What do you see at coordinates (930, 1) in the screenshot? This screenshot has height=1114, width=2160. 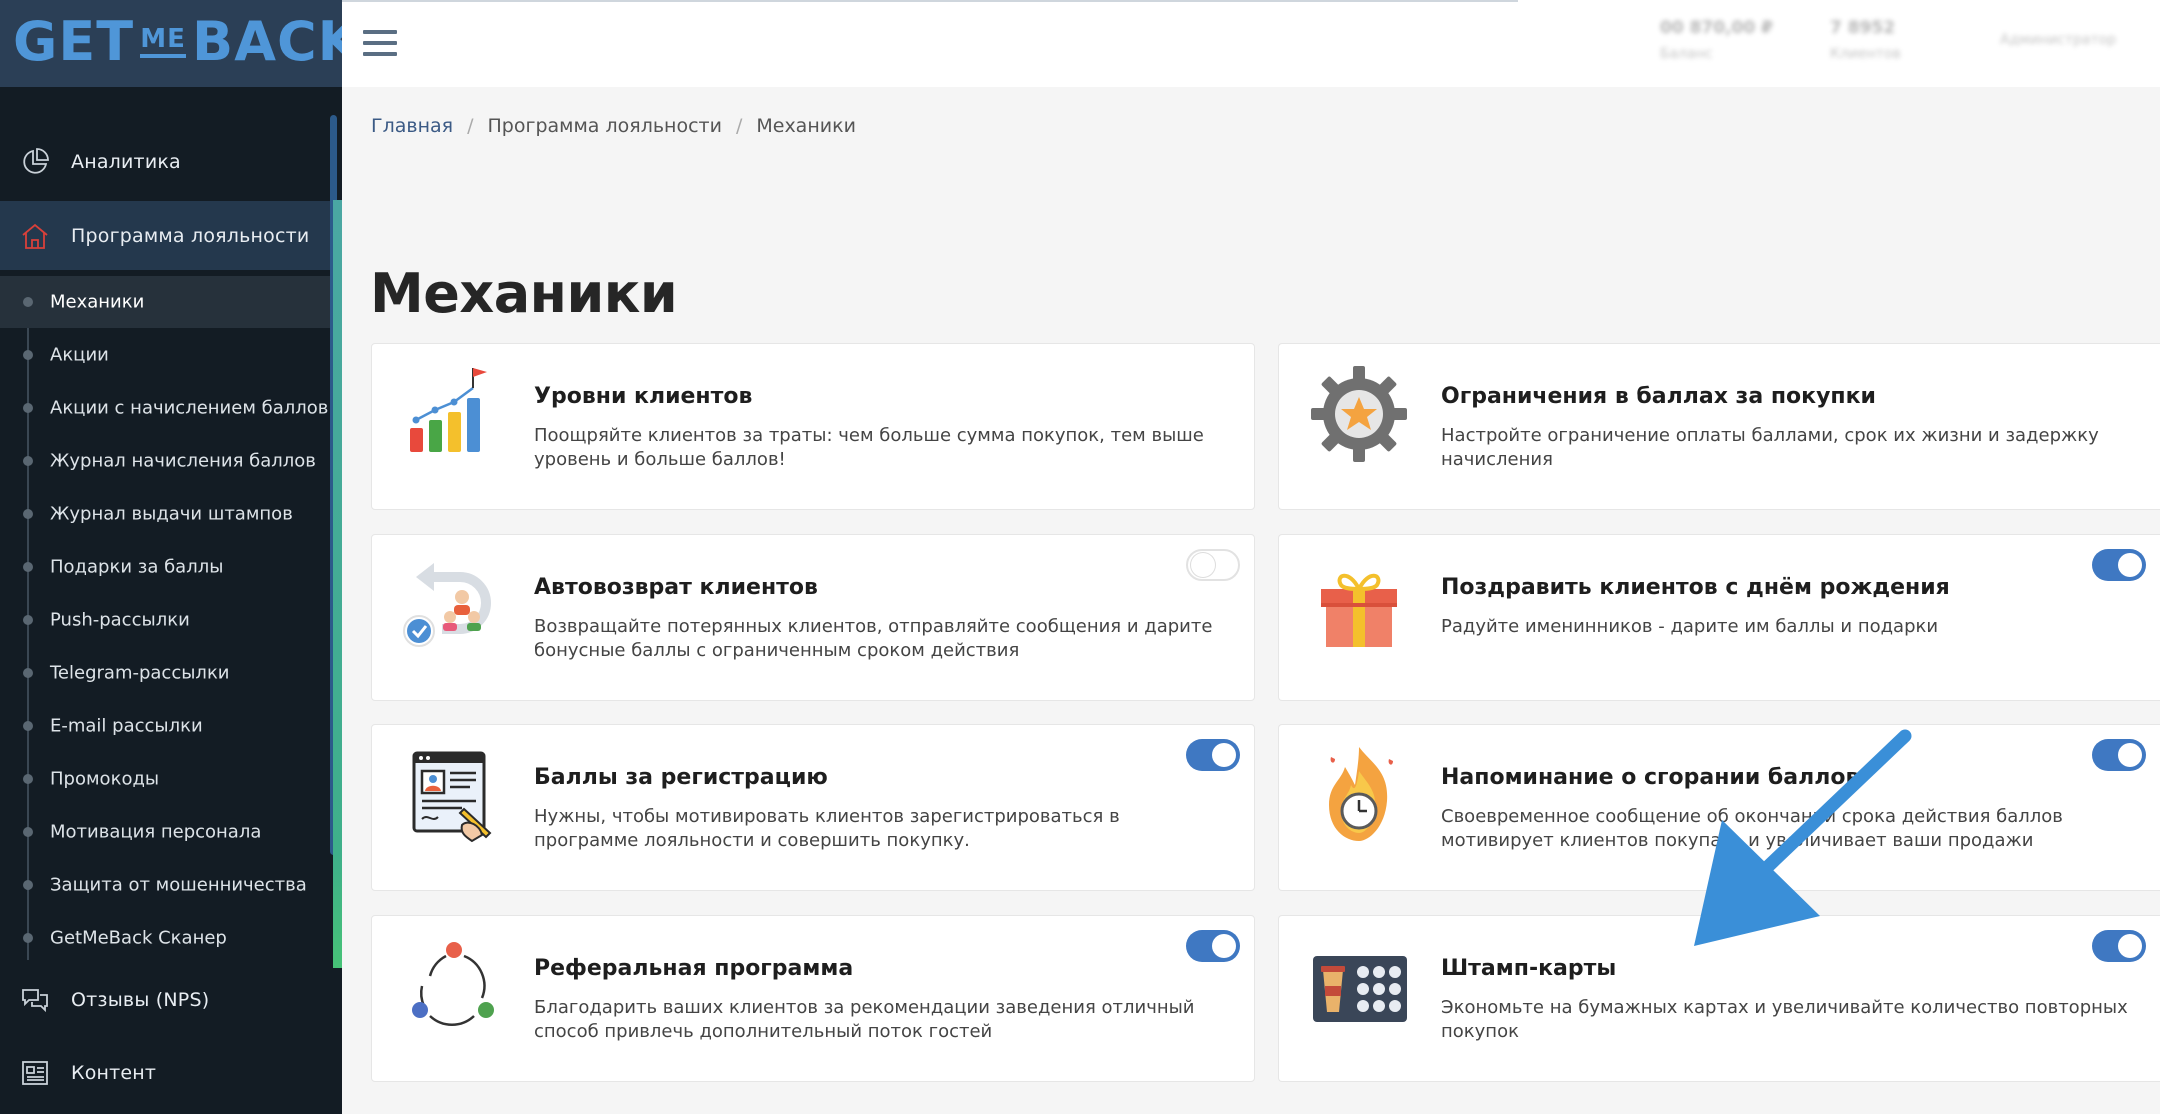 I see `topbar-border` at bounding box center [930, 1].